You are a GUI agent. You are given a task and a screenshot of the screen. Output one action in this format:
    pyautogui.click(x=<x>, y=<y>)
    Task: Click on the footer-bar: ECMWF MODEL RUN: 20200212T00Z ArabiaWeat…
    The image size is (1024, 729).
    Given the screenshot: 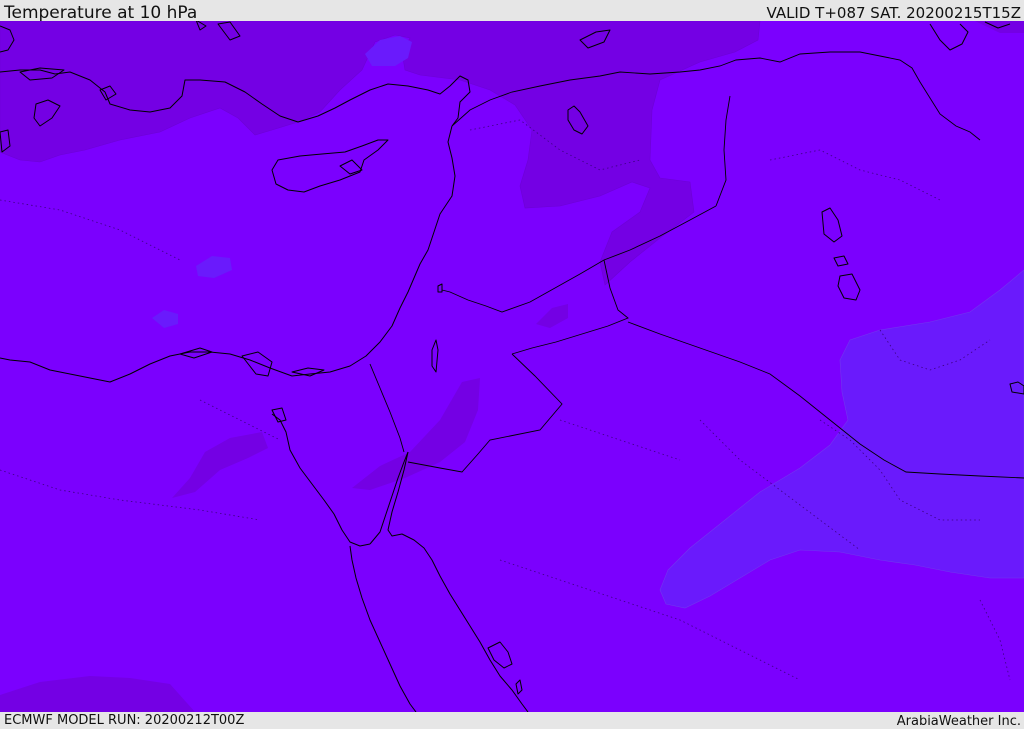 What is the action you would take?
    pyautogui.click(x=512, y=720)
    